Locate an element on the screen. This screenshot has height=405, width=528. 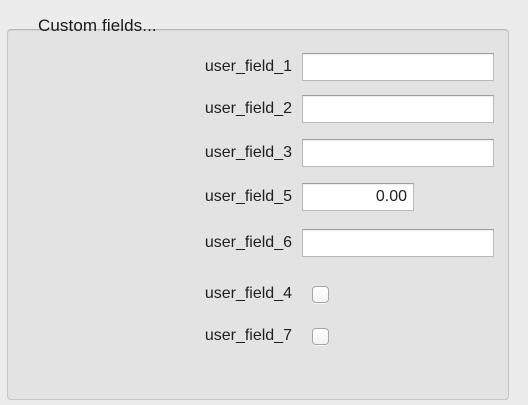
field-row-user-field-6: user_field_6 is located at coordinates (264, 244).